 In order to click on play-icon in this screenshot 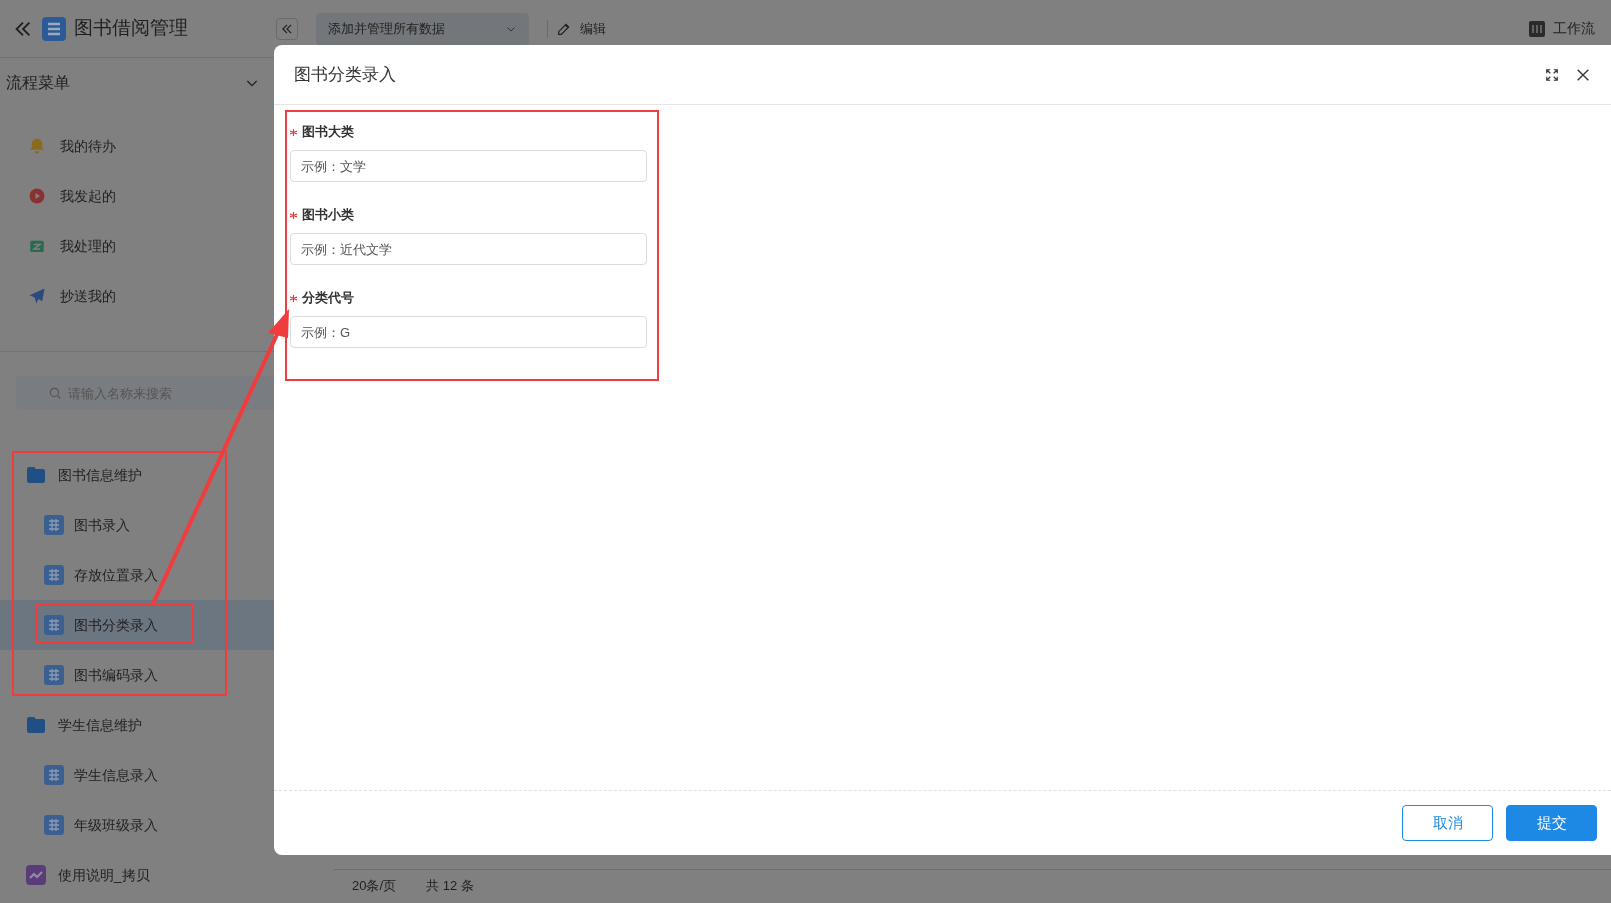, I will do `click(37, 196)`.